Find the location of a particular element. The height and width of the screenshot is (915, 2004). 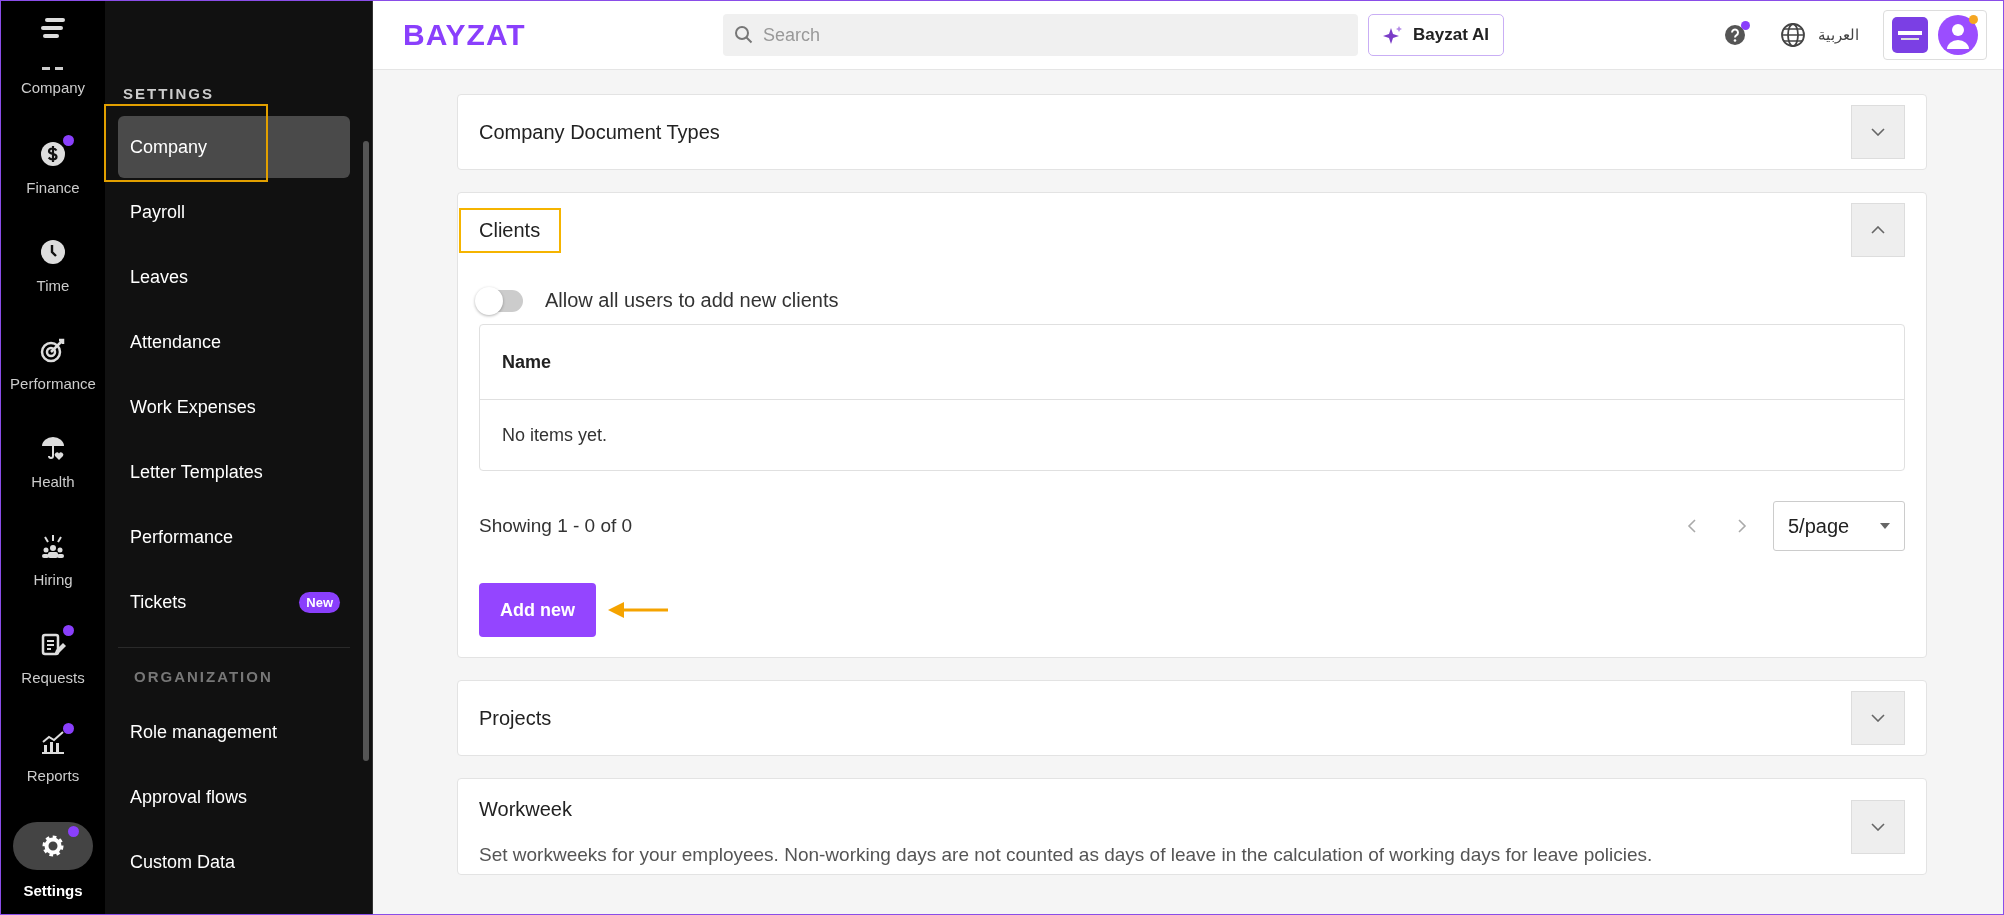

settings-menu-item: Attendance is located at coordinates (234, 342).